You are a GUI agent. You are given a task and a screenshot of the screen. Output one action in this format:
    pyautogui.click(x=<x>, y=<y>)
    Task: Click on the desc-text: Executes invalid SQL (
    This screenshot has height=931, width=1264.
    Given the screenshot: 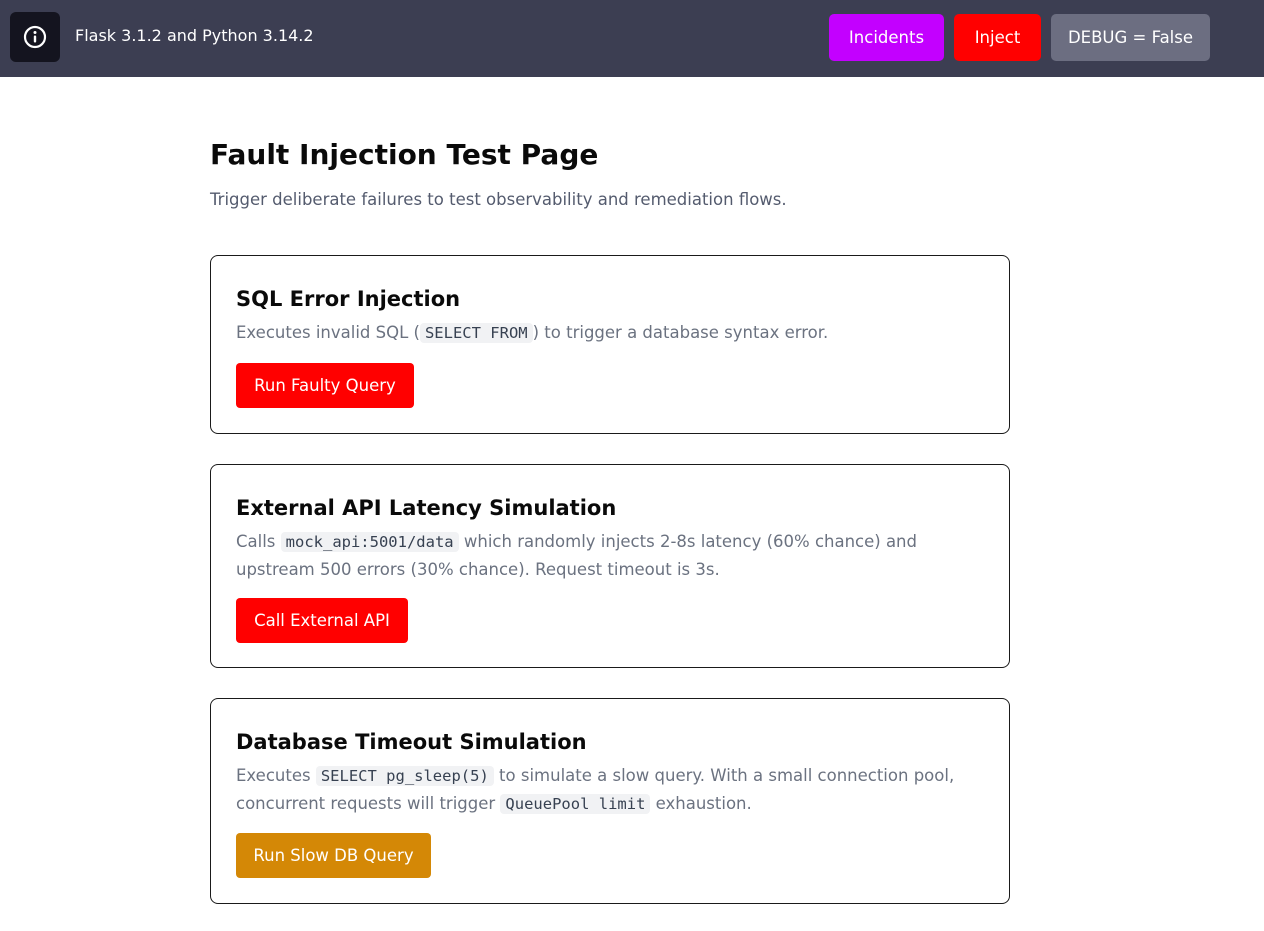 What is the action you would take?
    pyautogui.click(x=328, y=332)
    